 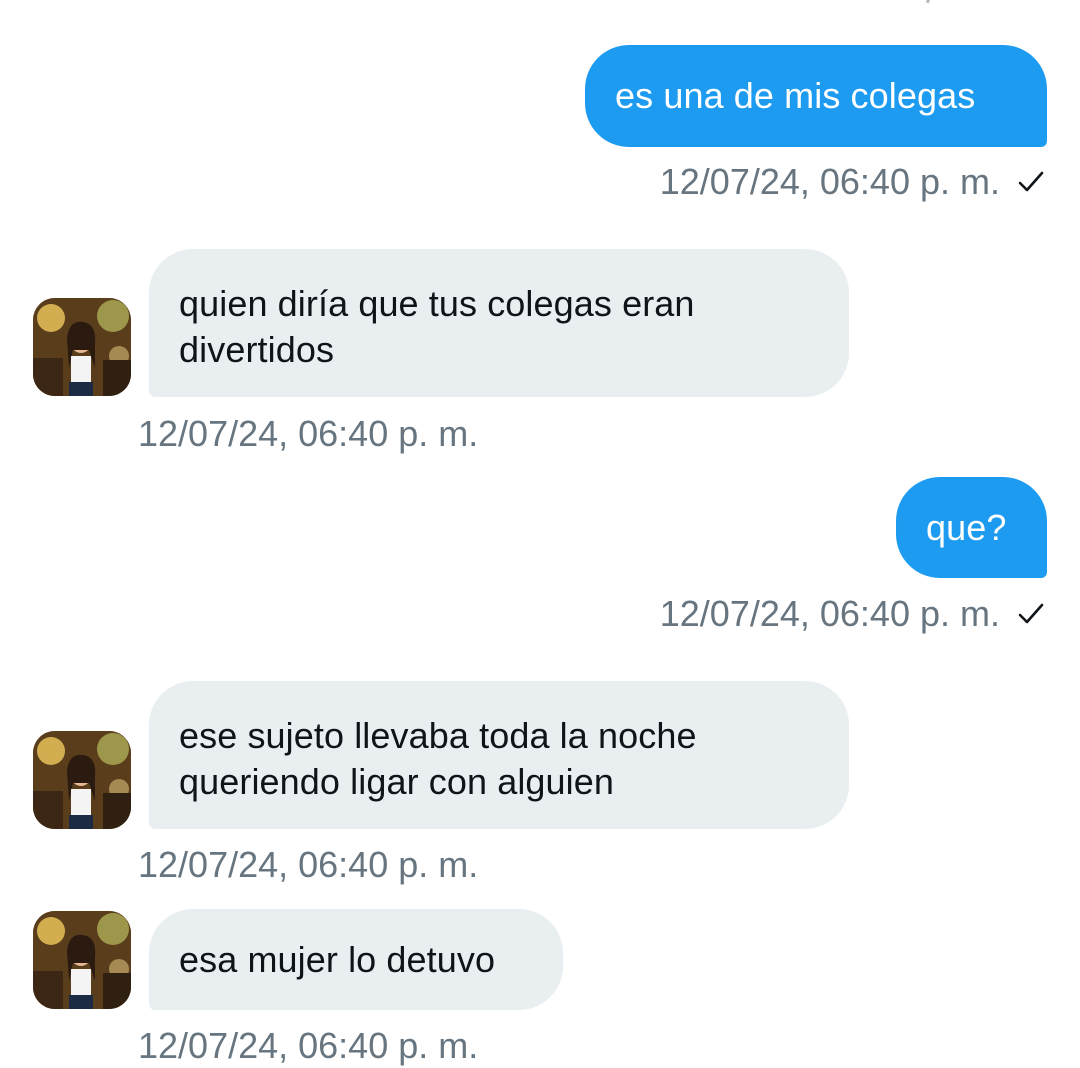 What do you see at coordinates (337, 959) in the screenshot?
I see `message-text: esa mujer lo detuvo` at bounding box center [337, 959].